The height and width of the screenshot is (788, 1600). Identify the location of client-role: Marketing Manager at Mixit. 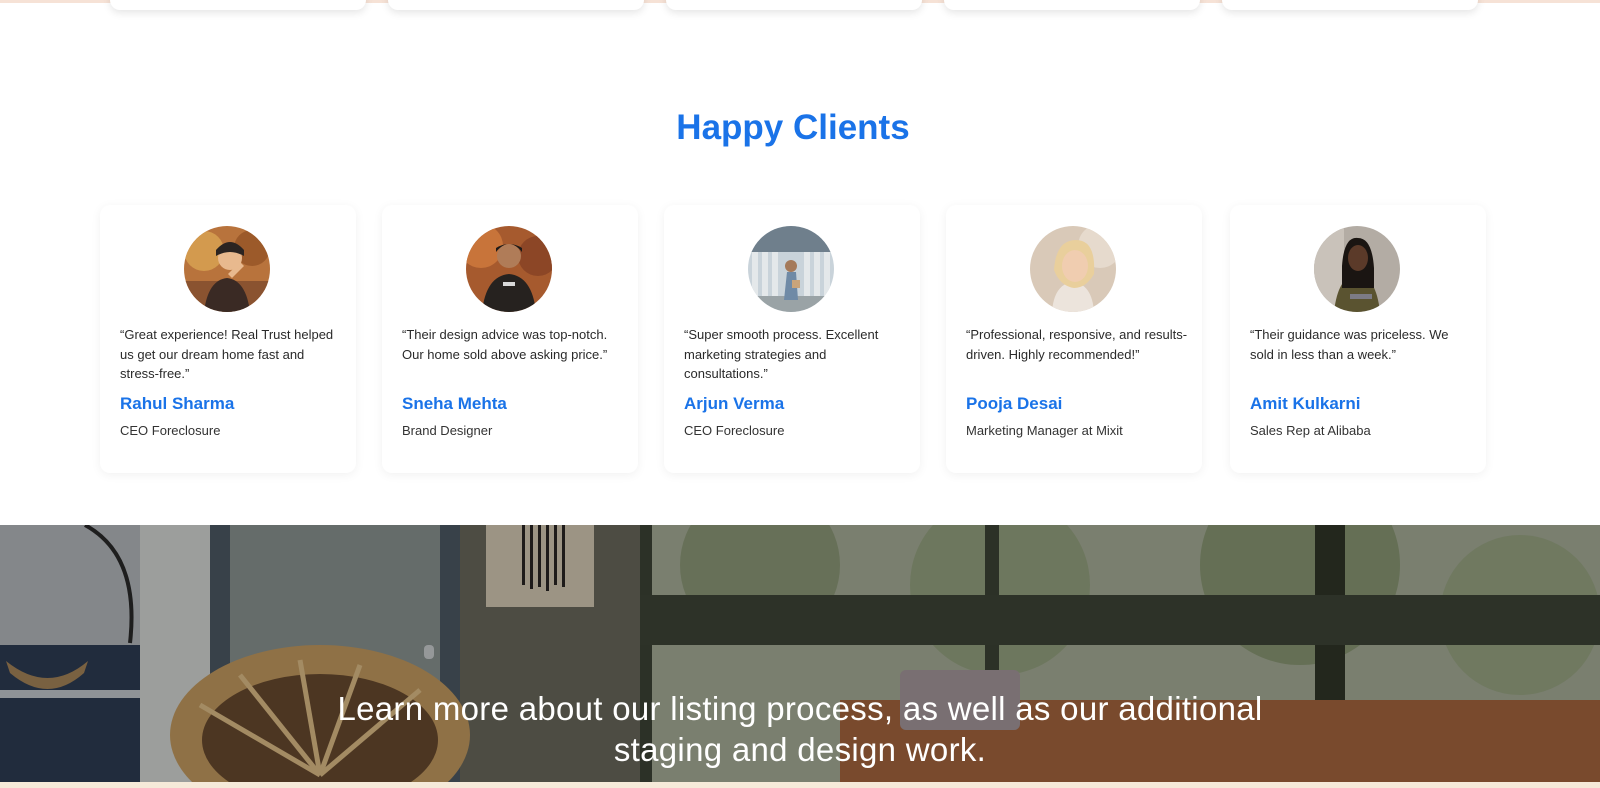
(1044, 430).